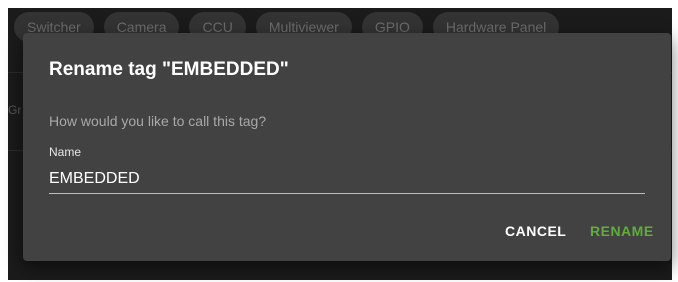 The image size is (678, 282). Describe the element at coordinates (15, 110) in the screenshot. I see `background-label-fragment: Gr` at that location.